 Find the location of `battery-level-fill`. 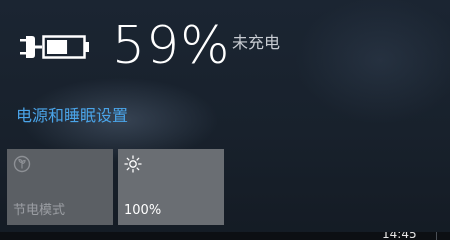

battery-level-fill is located at coordinates (57, 47).